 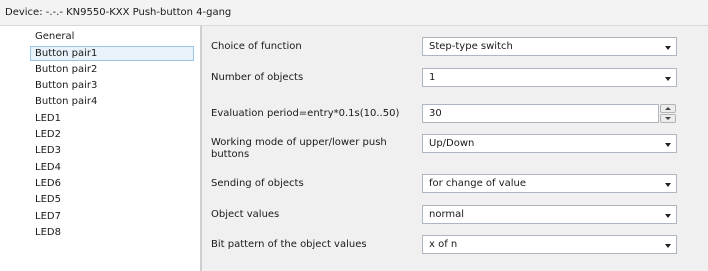 What do you see at coordinates (112, 168) in the screenshot?
I see `sidebar-item-led4: LED4` at bounding box center [112, 168].